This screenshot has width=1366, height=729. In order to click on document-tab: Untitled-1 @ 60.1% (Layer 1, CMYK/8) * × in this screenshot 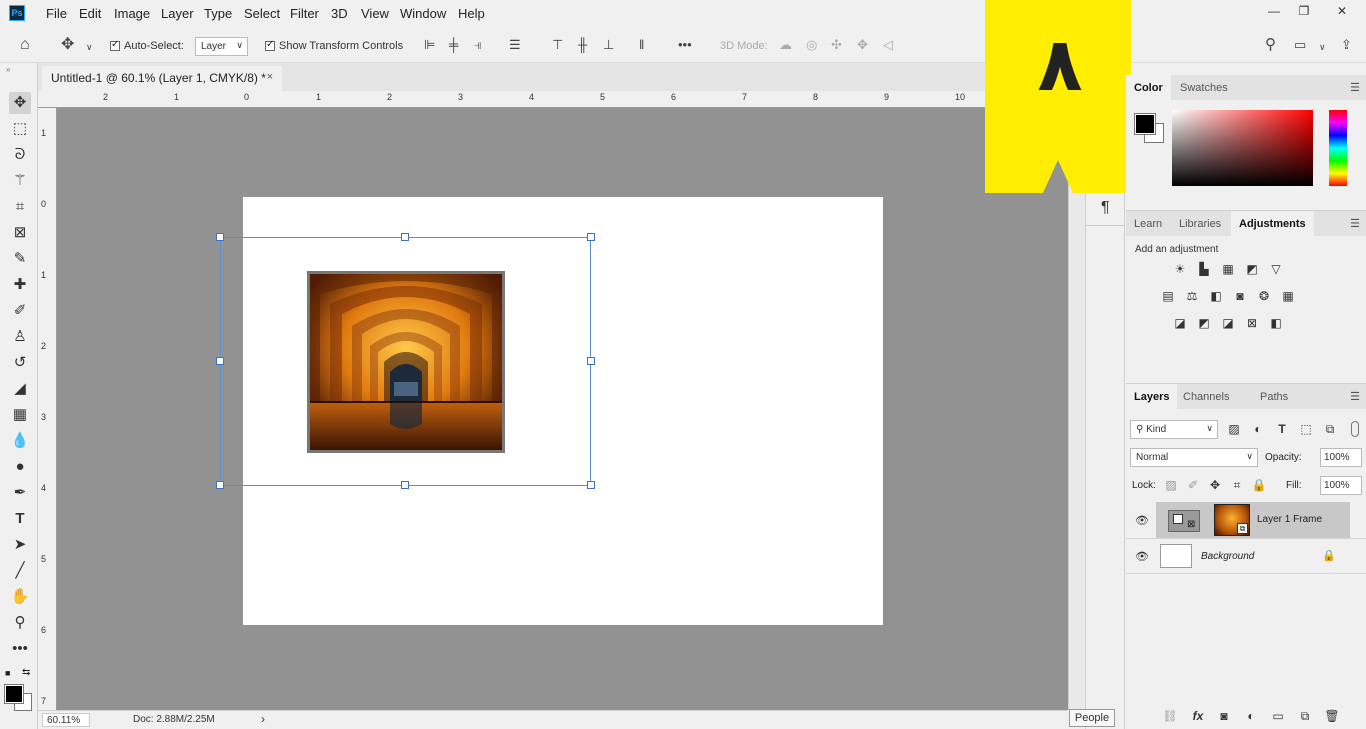, I will do `click(162, 78)`.